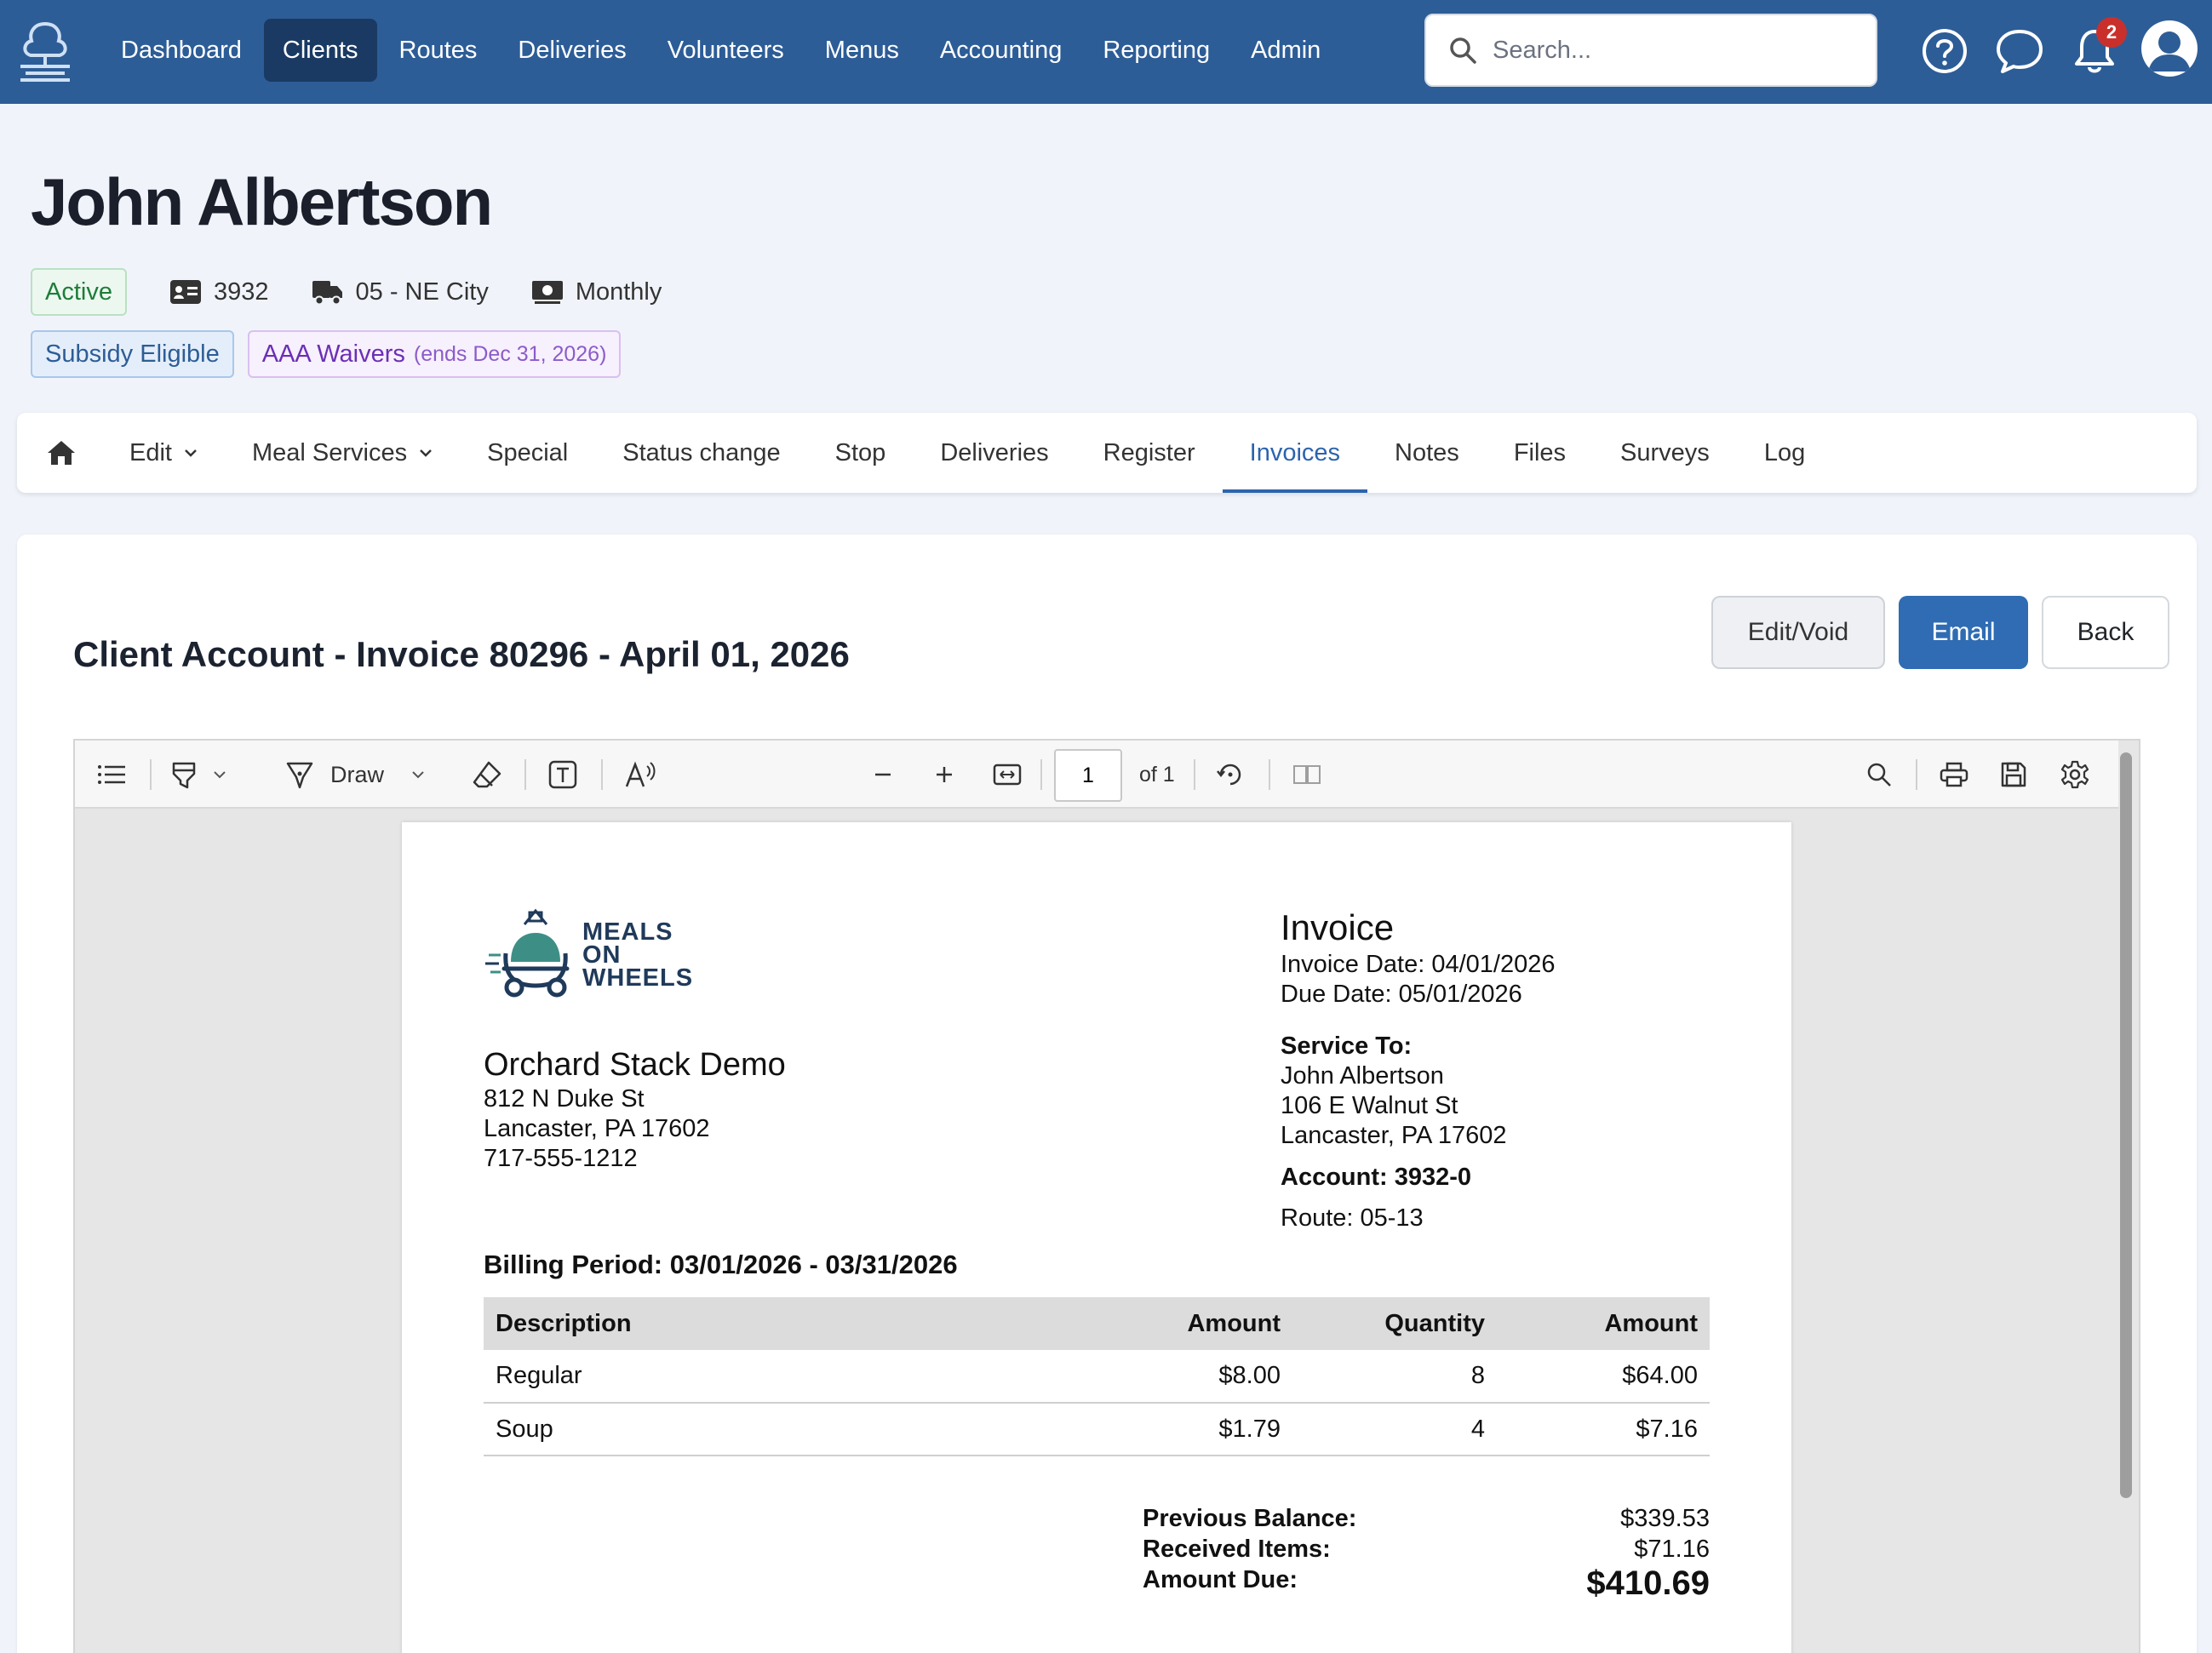  Describe the element at coordinates (1785, 453) in the screenshot. I see `tab-log: Log` at that location.